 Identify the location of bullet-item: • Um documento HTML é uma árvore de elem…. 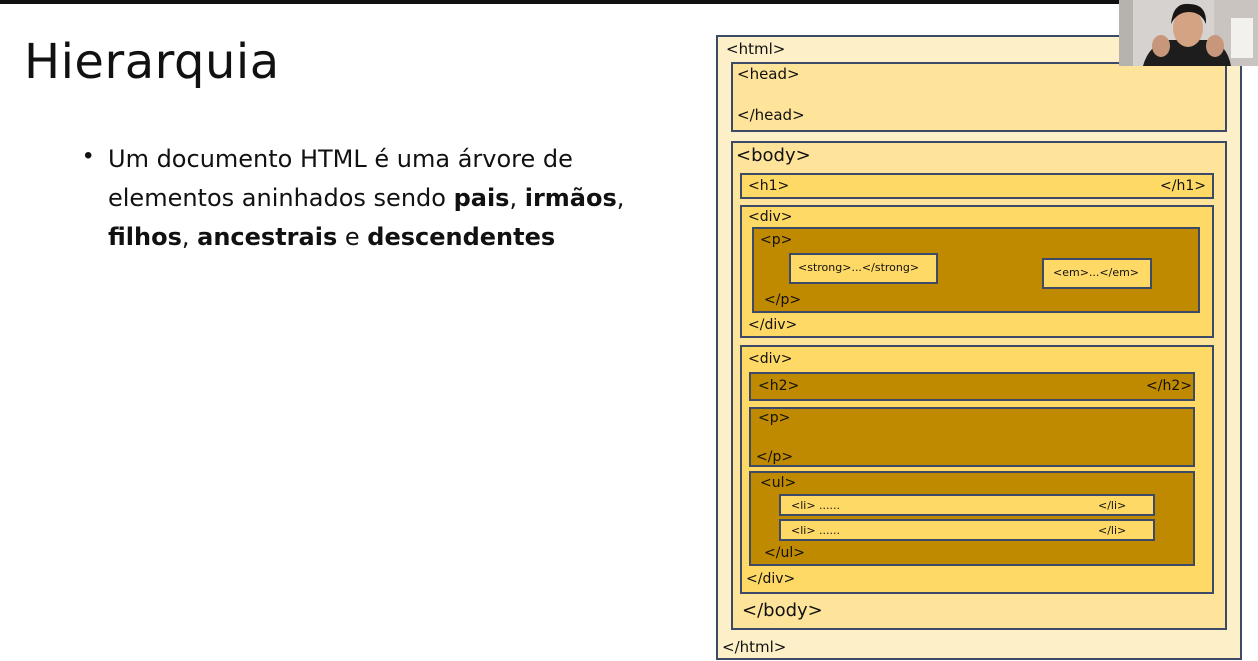
(379, 198).